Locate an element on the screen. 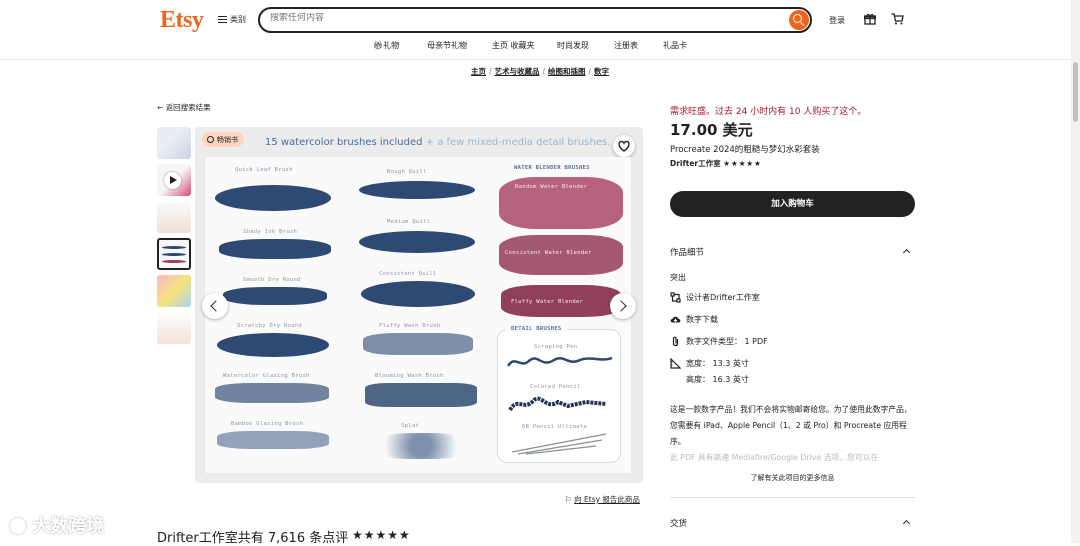 Image resolution: width=1080 pixels, height=546 pixels. next-image-button is located at coordinates (623, 306).